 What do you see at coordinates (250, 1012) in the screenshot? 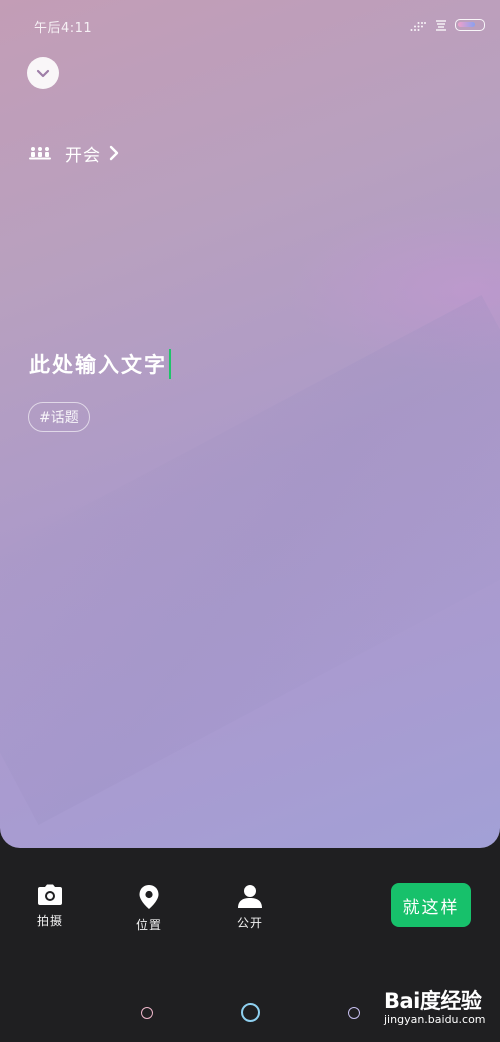
I see `nav-home-button` at bounding box center [250, 1012].